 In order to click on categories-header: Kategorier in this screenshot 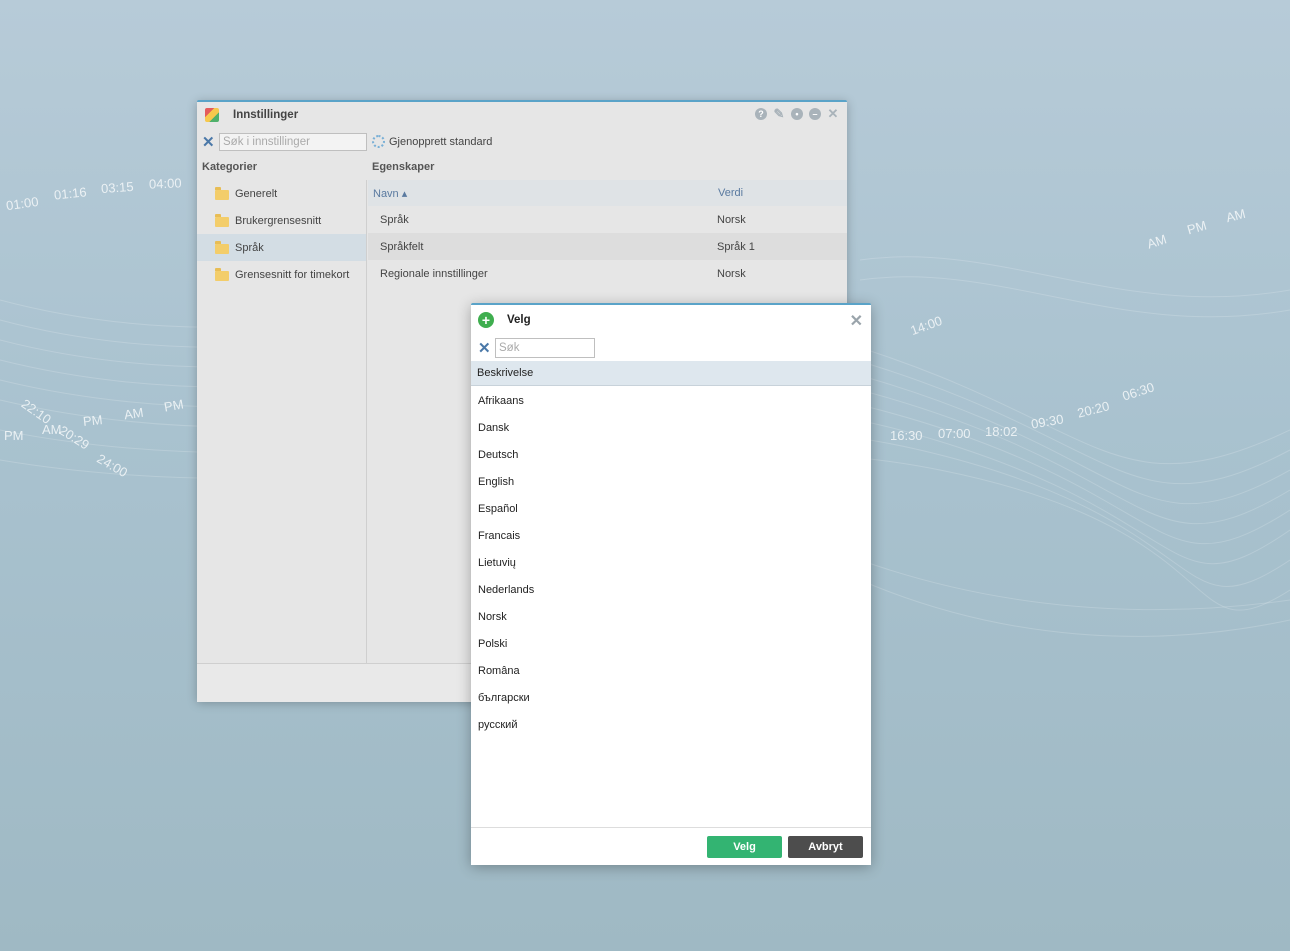, I will do `click(230, 167)`.